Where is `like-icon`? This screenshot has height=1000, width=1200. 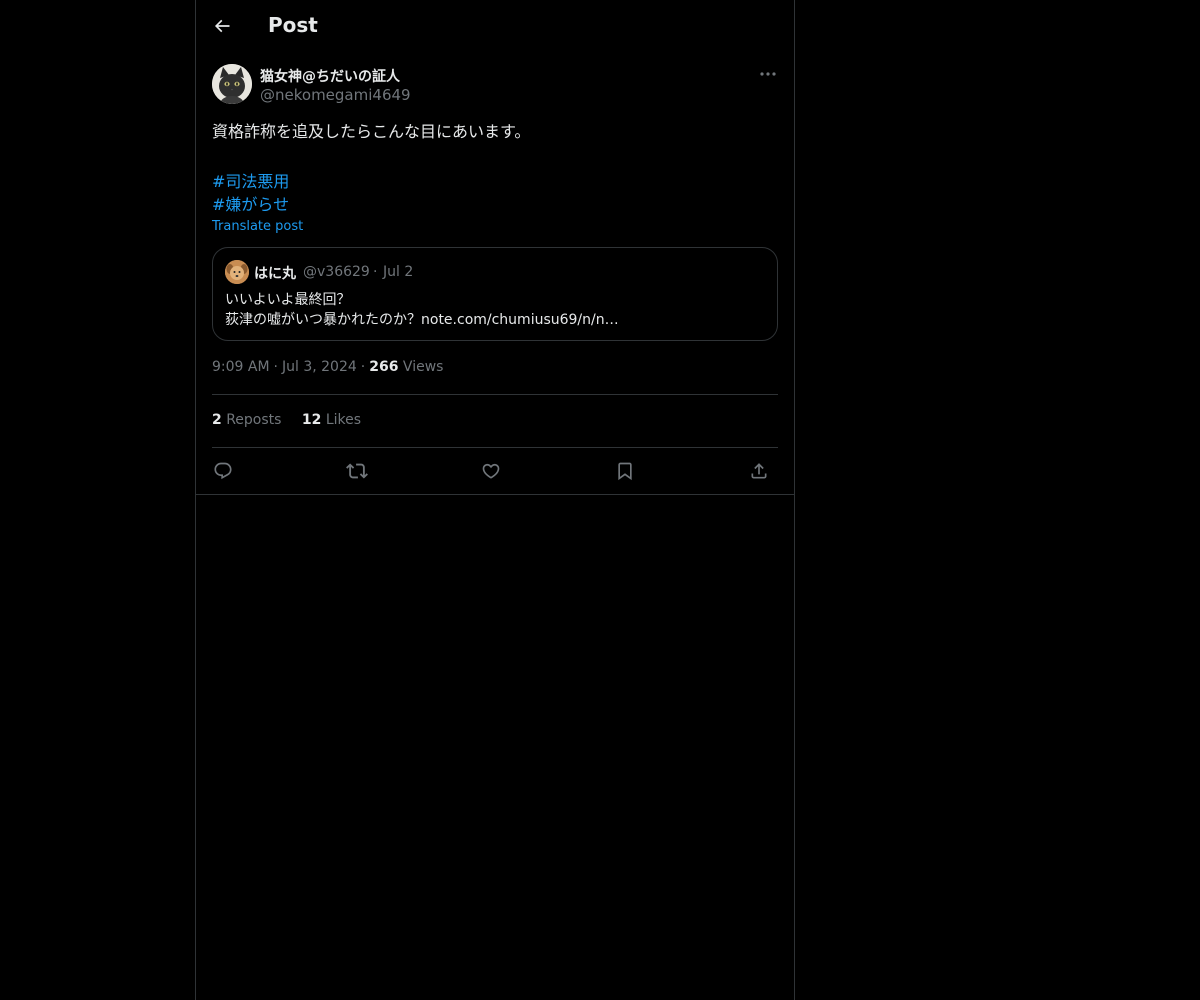 like-icon is located at coordinates (491, 471).